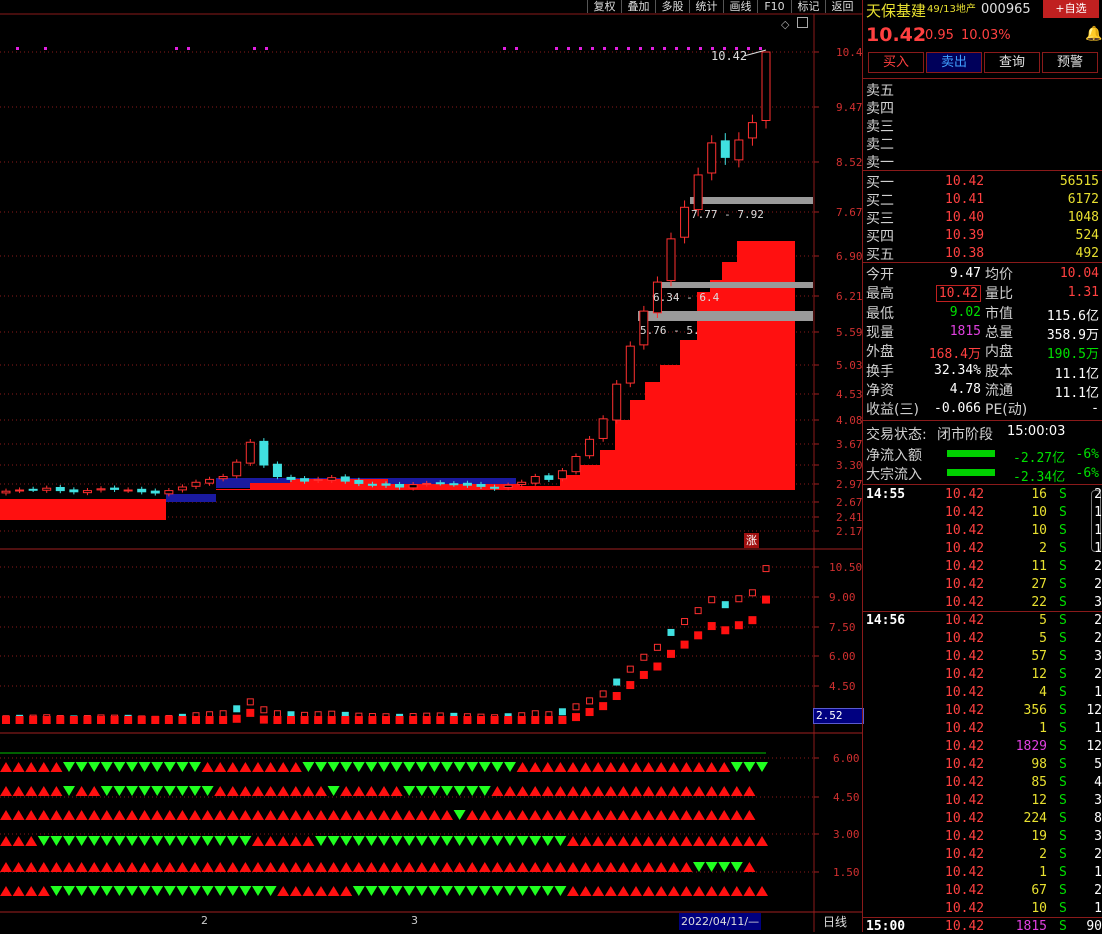 The width and height of the screenshot is (1102, 934). I want to click on toolbar-button-5: F10, so click(774, 6).